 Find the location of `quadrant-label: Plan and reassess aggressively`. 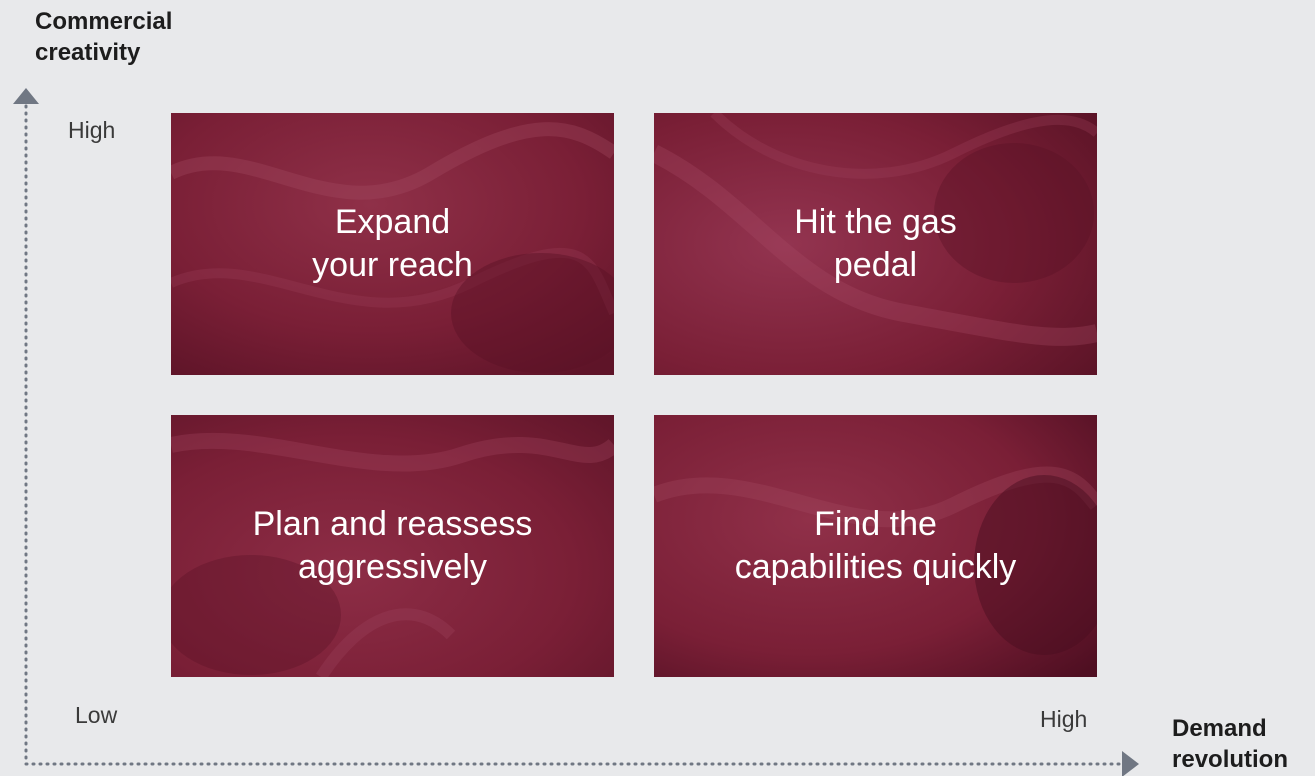

quadrant-label: Plan and reassess aggressively is located at coordinates (392, 545).